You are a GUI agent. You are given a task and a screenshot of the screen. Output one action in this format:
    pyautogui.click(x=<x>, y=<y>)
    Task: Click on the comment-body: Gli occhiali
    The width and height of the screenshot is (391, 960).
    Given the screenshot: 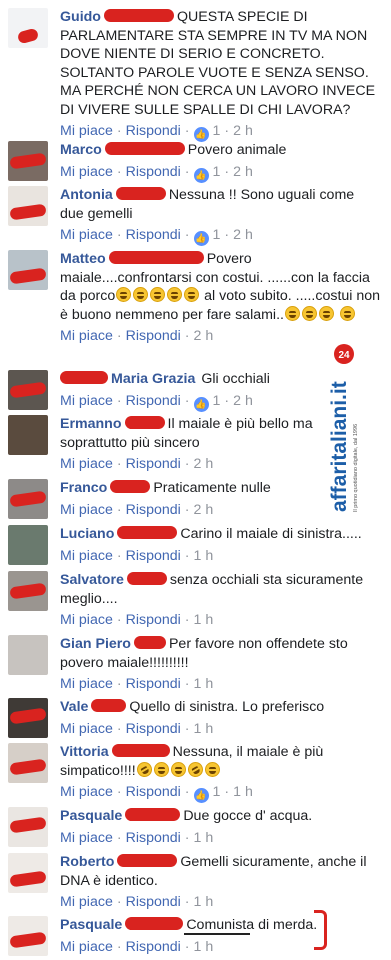 What is the action you would take?
    pyautogui.click(x=235, y=379)
    